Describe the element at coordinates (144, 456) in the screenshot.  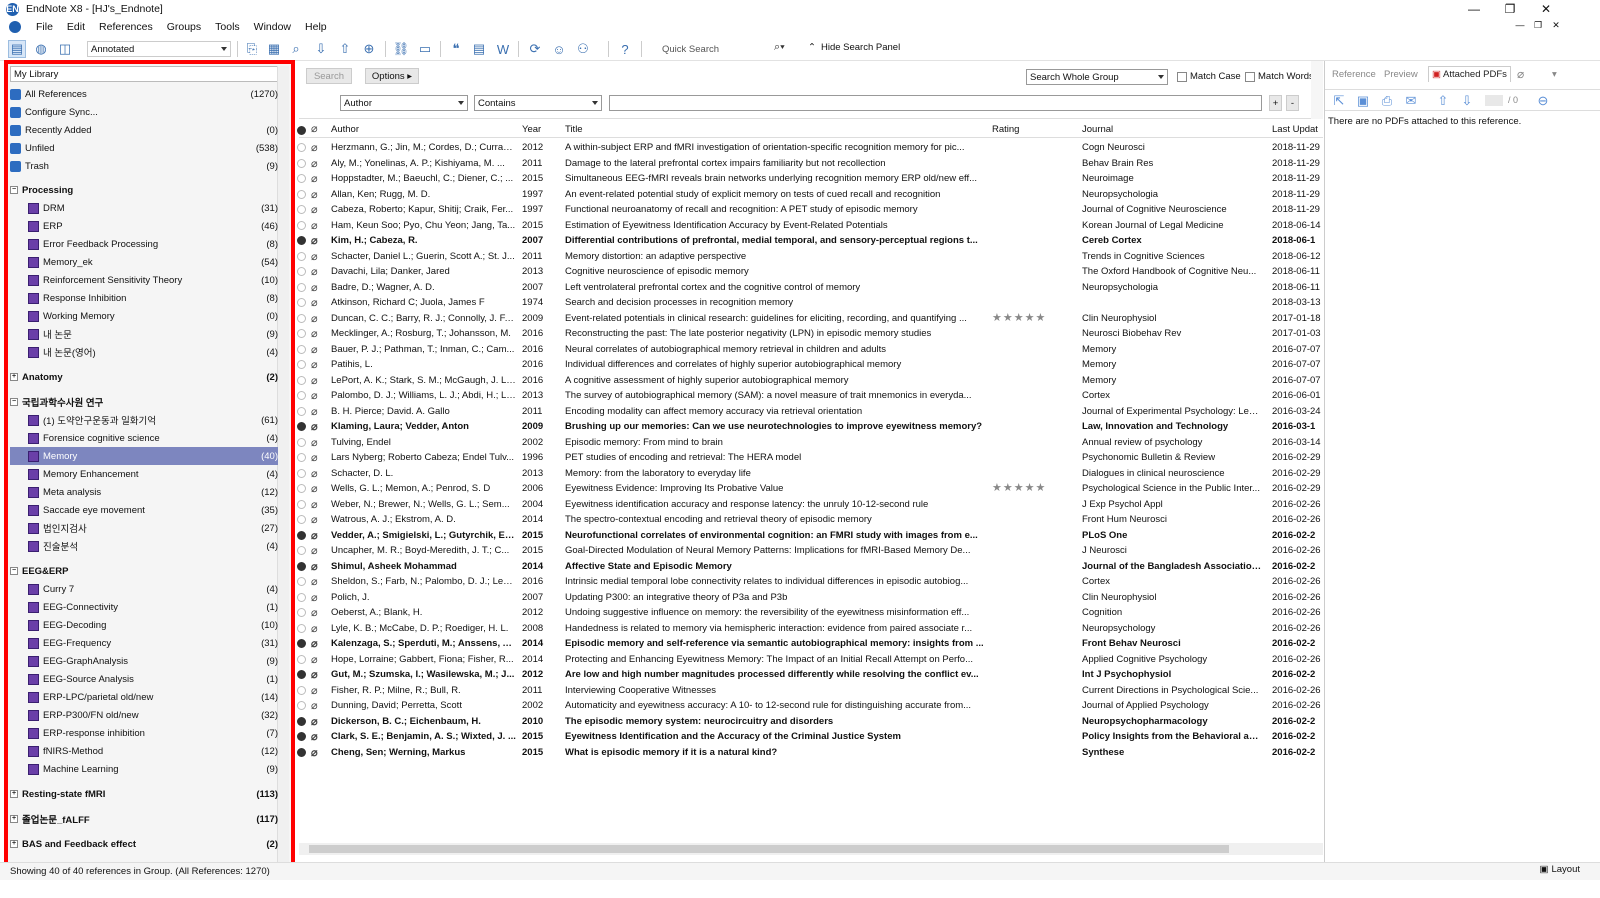
I see `group-item: Memory (40)` at that location.